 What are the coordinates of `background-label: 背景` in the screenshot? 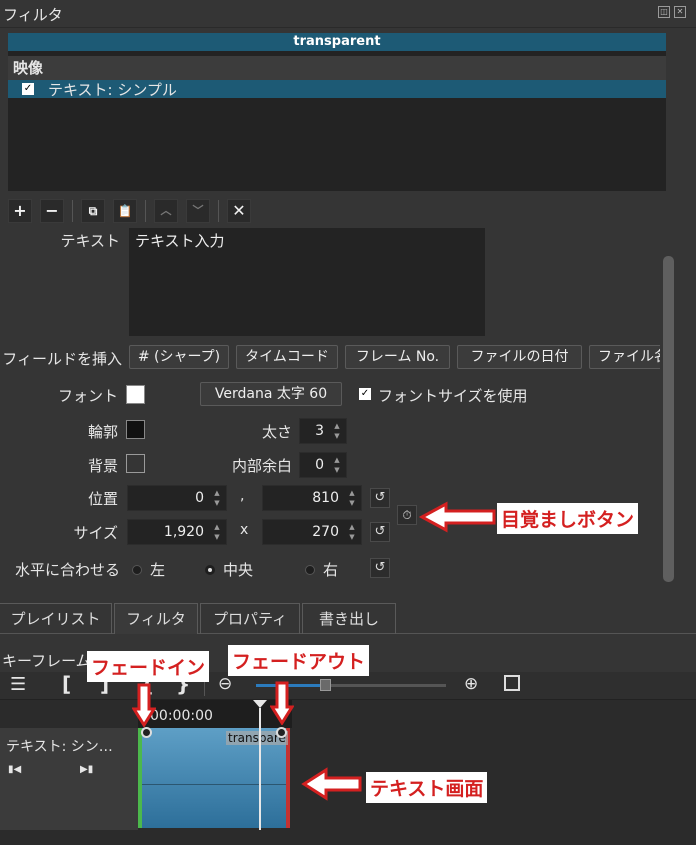 It's located at (102, 466).